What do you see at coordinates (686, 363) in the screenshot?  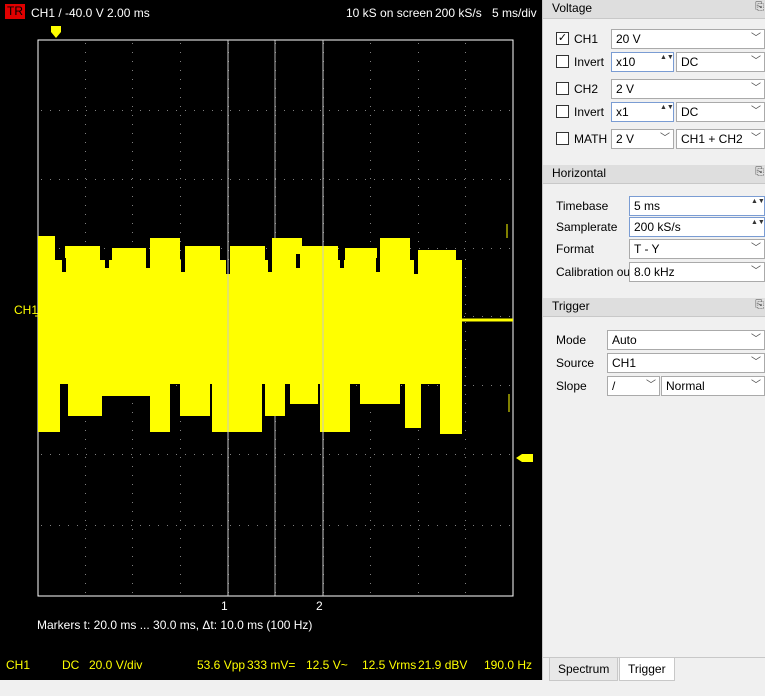 I see `trigger-source-select: CH1 ﹀` at bounding box center [686, 363].